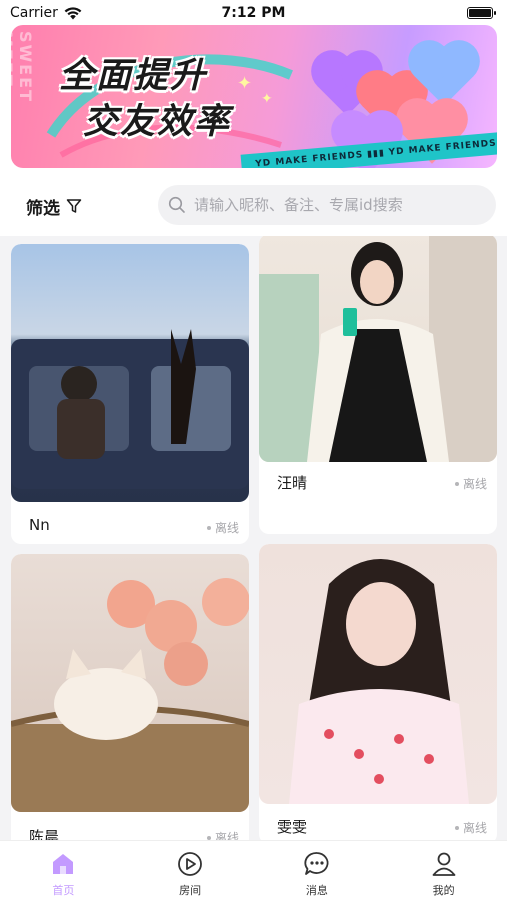  What do you see at coordinates (44, 834) in the screenshot?
I see `user-name: 陈晨` at bounding box center [44, 834].